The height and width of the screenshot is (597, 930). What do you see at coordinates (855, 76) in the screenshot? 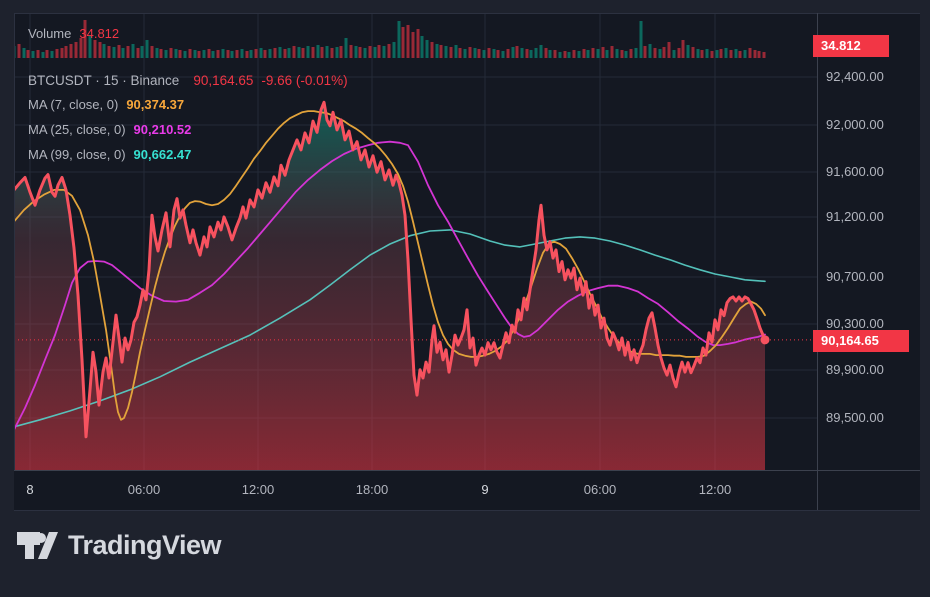
I see `price-axis-label: 92,400.00` at bounding box center [855, 76].